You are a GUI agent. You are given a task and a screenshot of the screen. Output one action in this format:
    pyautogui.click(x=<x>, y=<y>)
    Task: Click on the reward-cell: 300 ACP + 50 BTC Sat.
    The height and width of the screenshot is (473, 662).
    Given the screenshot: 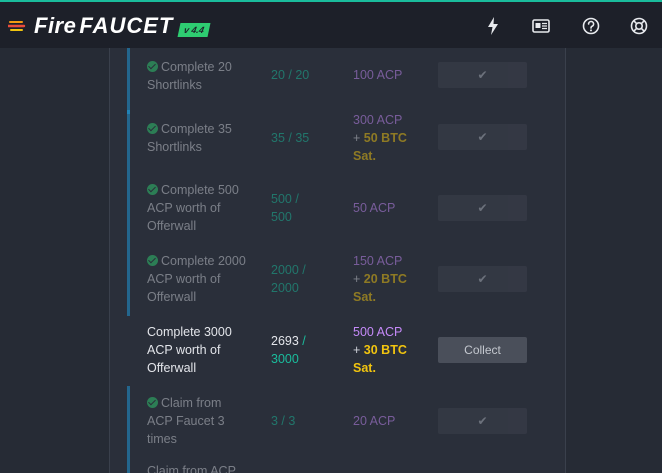 What is the action you would take?
    pyautogui.click(x=388, y=138)
    